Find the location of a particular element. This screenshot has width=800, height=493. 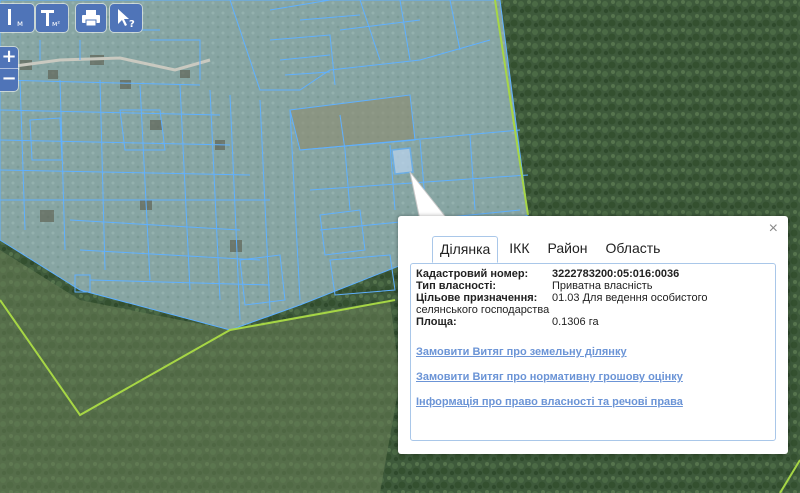

purpose-value-continued: селянського господарства is located at coordinates (483, 310).